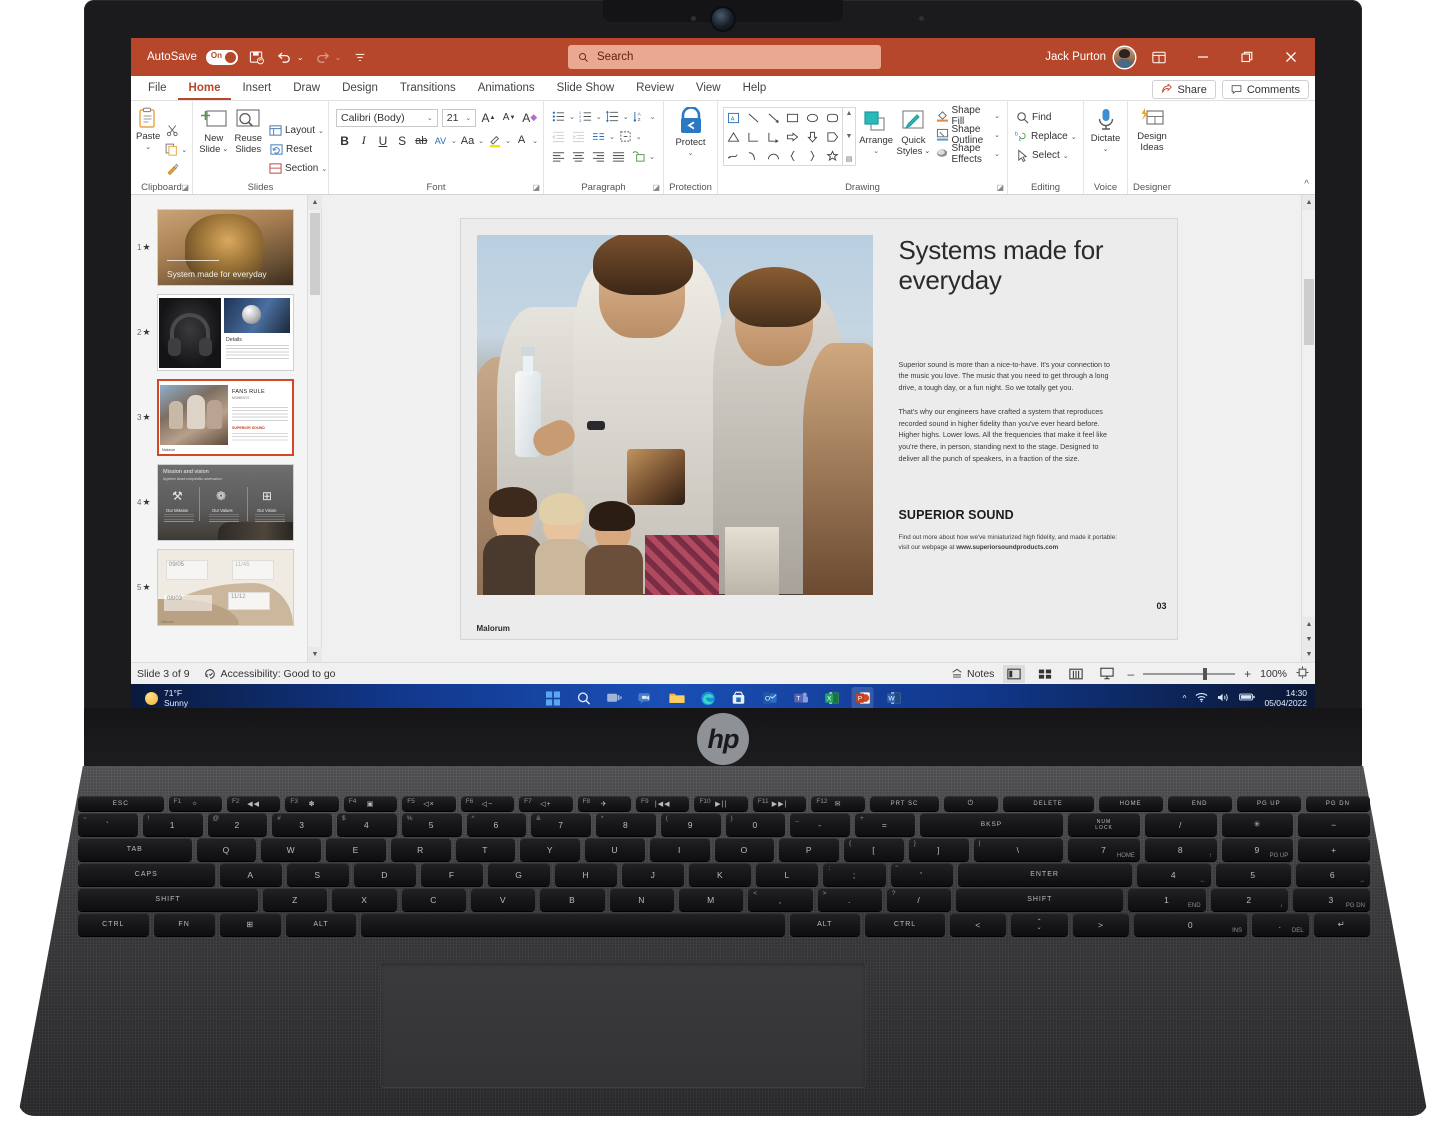  Describe the element at coordinates (641, 899) in the screenshot. I see `key-n: N` at that location.